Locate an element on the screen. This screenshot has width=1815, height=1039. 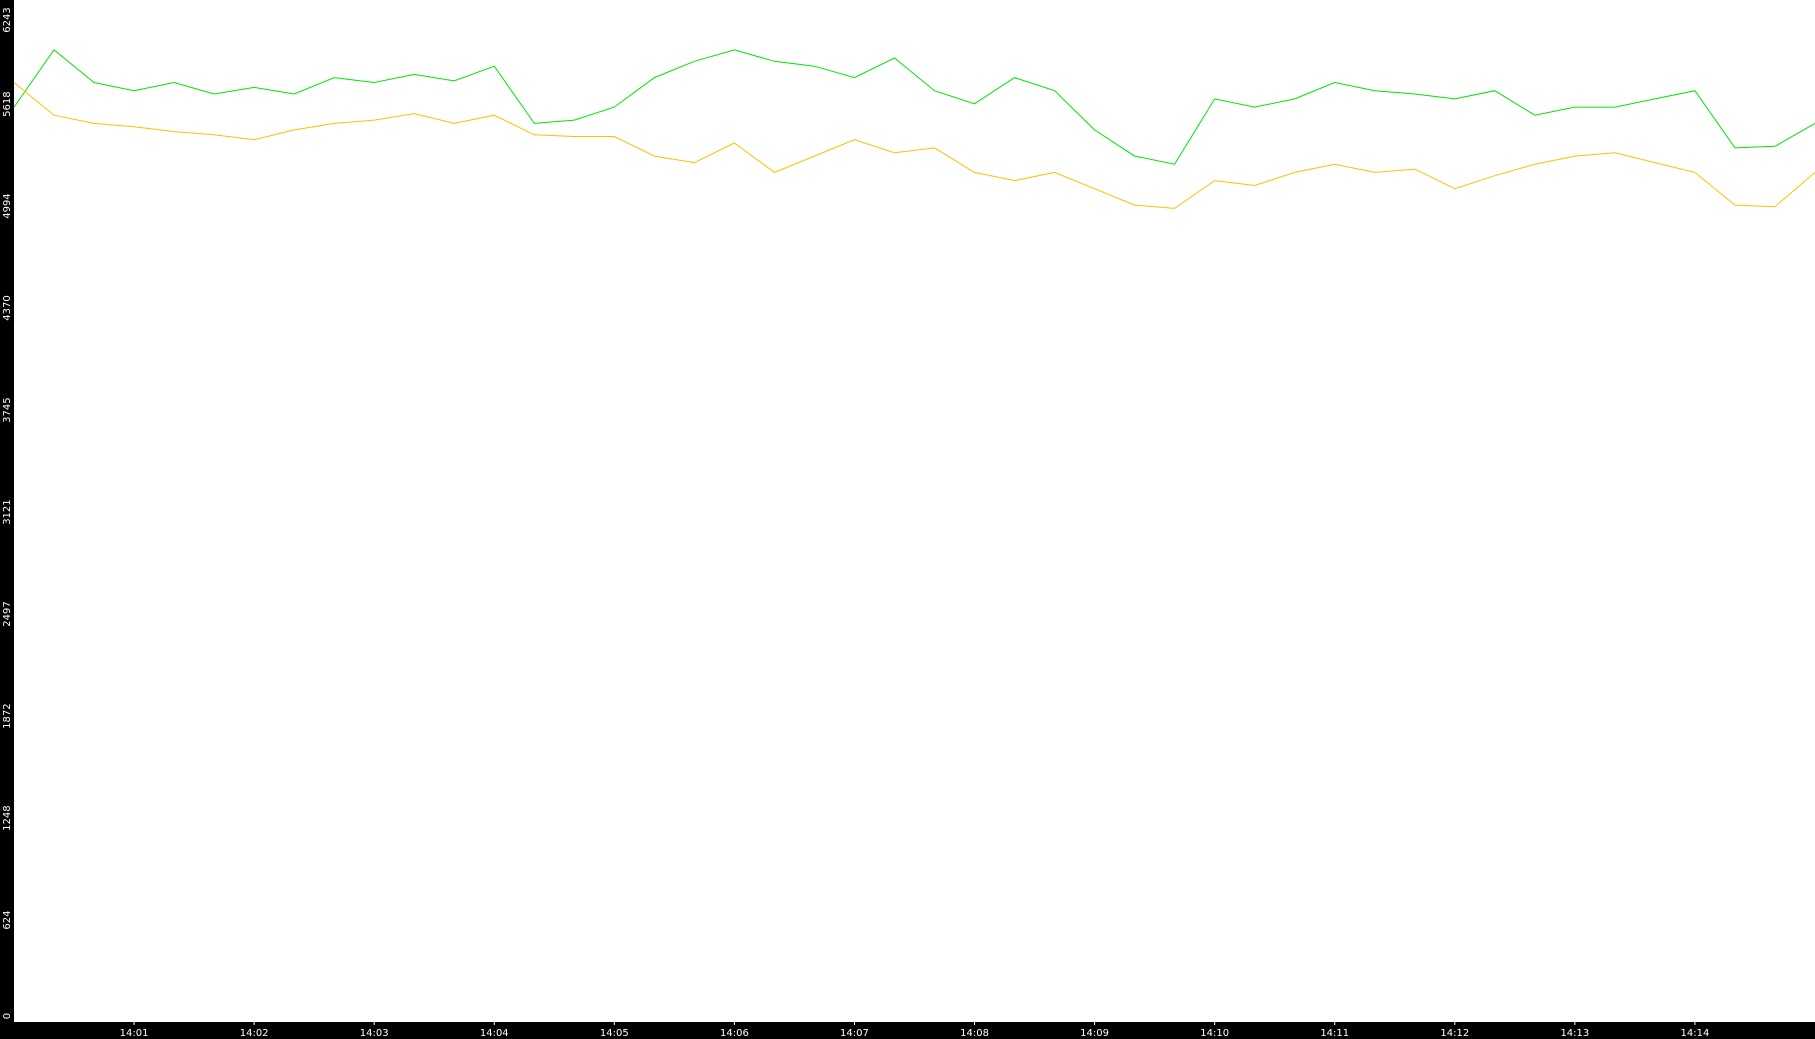
x-tick-label: 14:04 is located at coordinates (494, 1033).